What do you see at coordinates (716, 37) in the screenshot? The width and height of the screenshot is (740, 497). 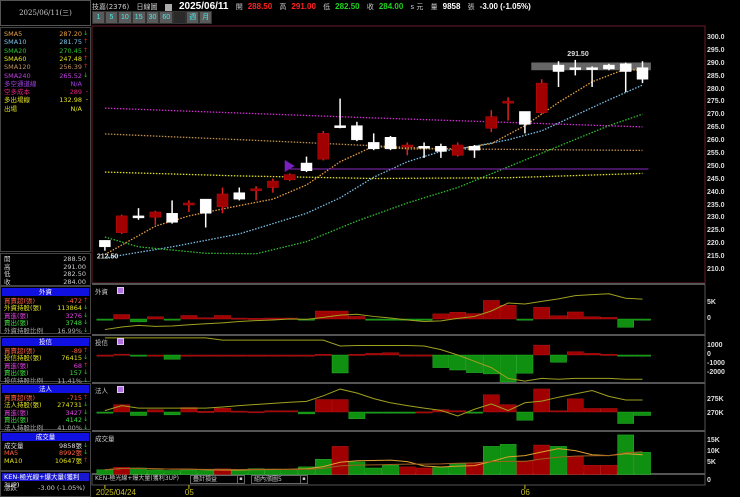 I see `price-axis-tick: 300.0` at bounding box center [716, 37].